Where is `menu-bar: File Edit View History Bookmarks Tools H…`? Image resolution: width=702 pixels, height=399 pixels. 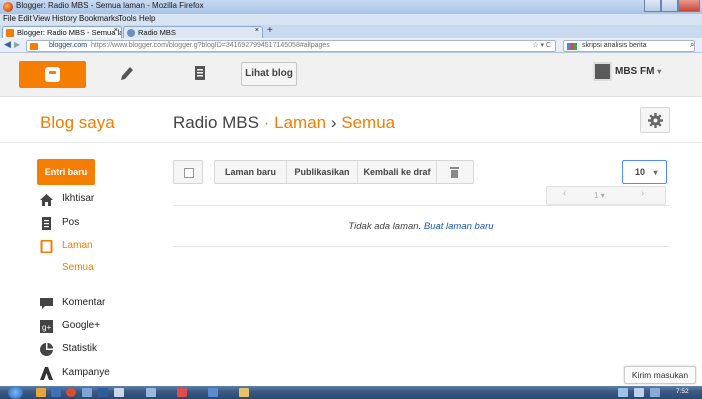 menu-bar: File Edit View History Bookmarks Tools H… is located at coordinates (351, 19).